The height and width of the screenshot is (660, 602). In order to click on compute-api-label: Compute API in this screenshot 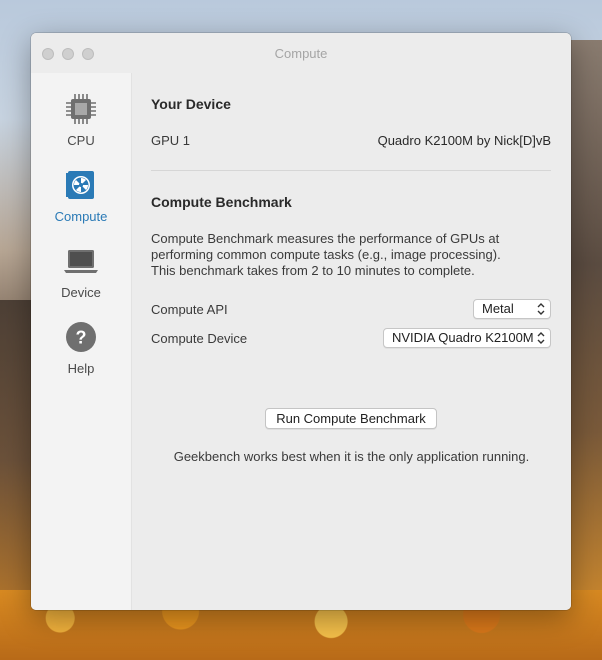, I will do `click(189, 309)`.